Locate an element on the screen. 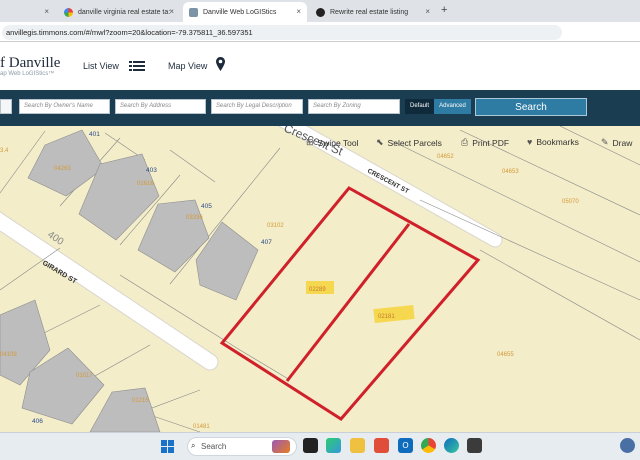  list-icon is located at coordinates (137, 66).